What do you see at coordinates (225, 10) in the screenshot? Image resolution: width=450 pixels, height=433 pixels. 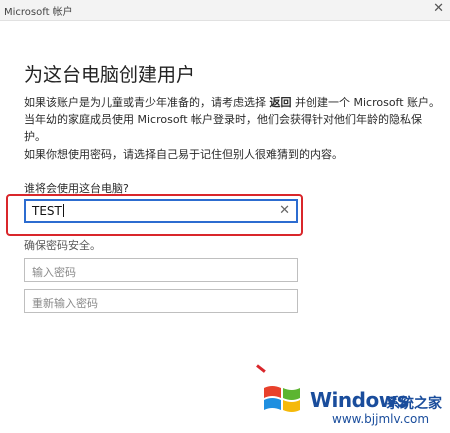 I see `title-bar: Microsoft 帐户 ✕` at bounding box center [225, 10].